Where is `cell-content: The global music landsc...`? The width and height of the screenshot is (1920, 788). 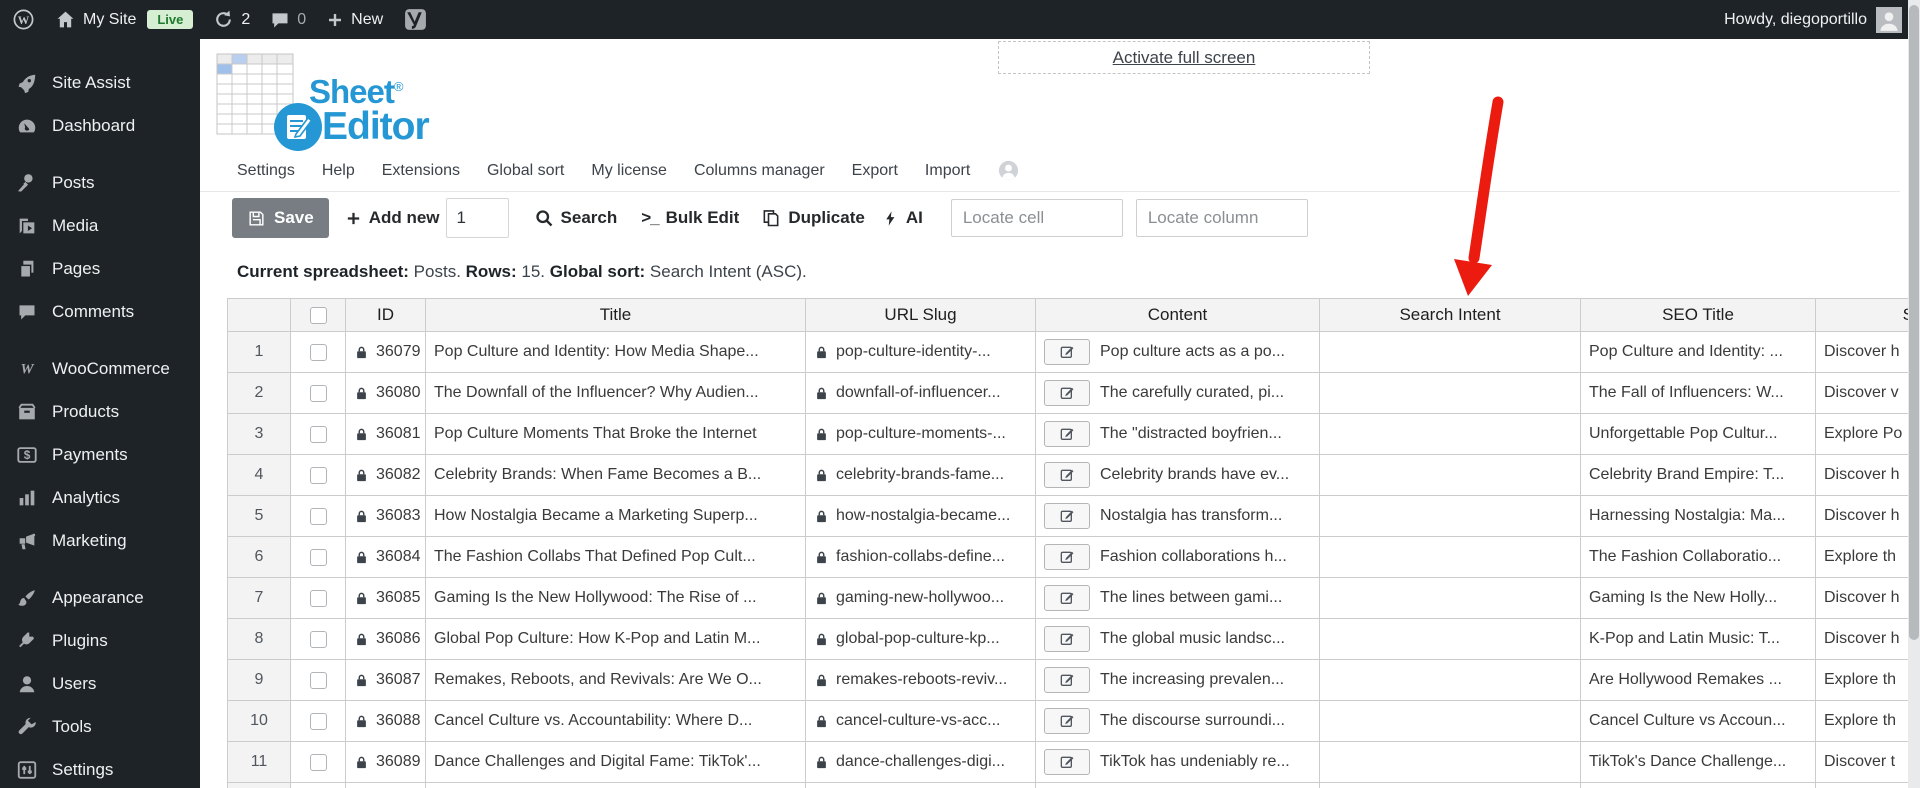 cell-content: The global music landsc... is located at coordinates (1178, 639).